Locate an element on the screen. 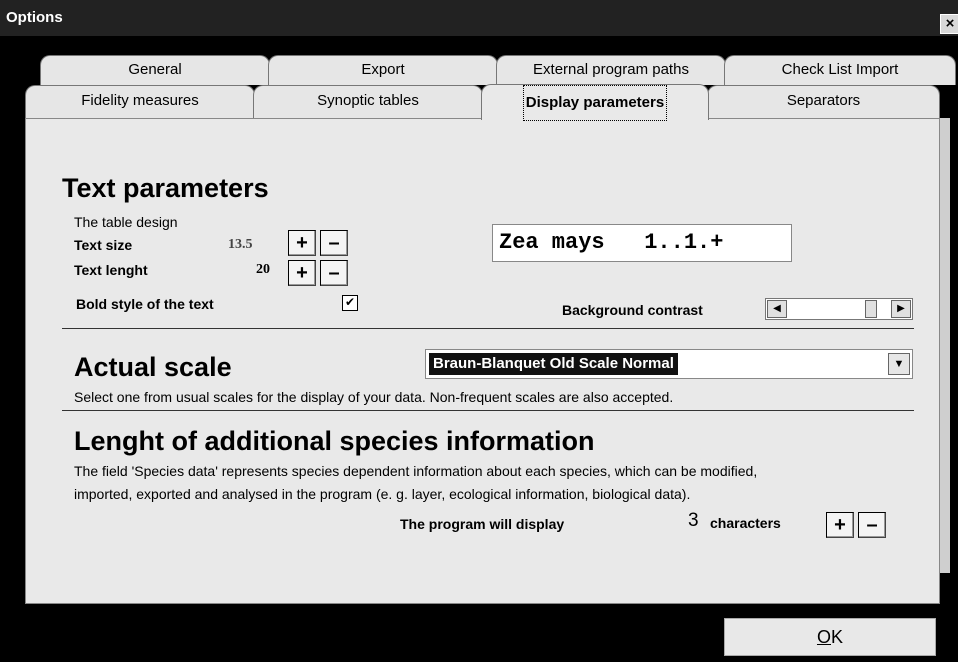 The image size is (958, 662). characters-label: characters is located at coordinates (745, 523).